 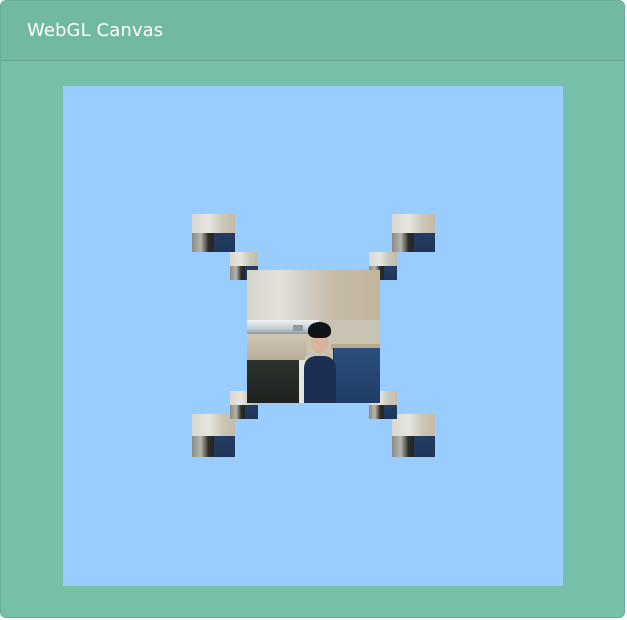 What do you see at coordinates (213, 233) in the screenshot?
I see `cube-top-left-outer` at bounding box center [213, 233].